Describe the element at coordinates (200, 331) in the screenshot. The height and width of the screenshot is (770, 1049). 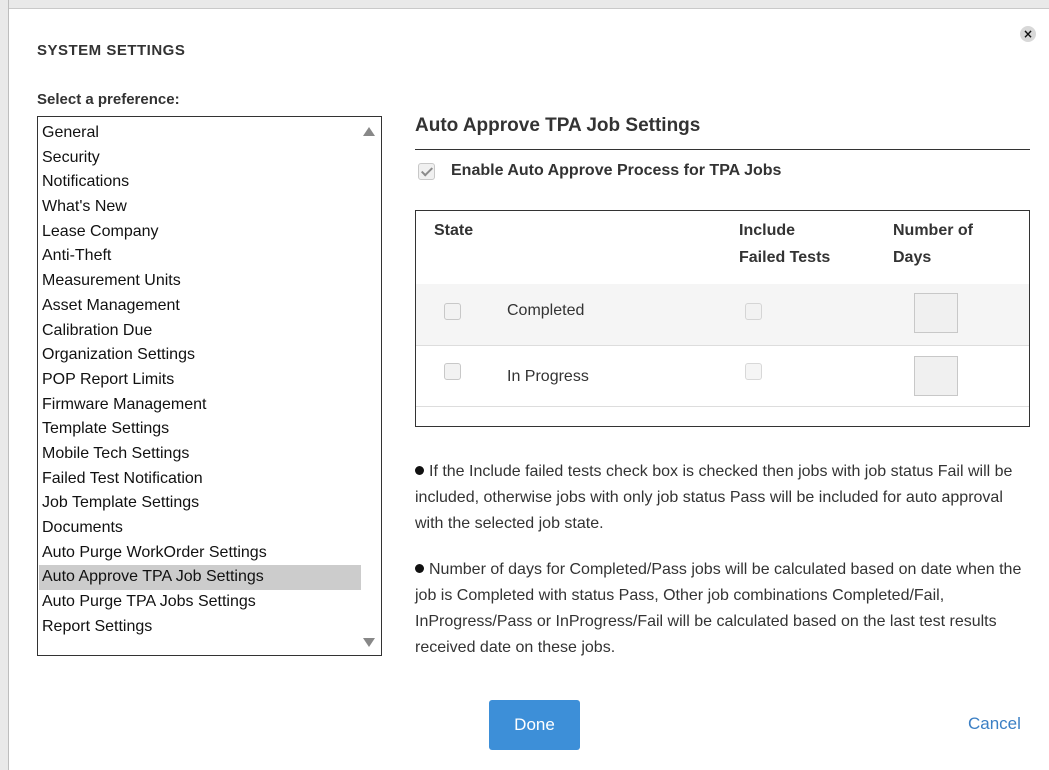
I see `preference-item: Calibration Due` at that location.